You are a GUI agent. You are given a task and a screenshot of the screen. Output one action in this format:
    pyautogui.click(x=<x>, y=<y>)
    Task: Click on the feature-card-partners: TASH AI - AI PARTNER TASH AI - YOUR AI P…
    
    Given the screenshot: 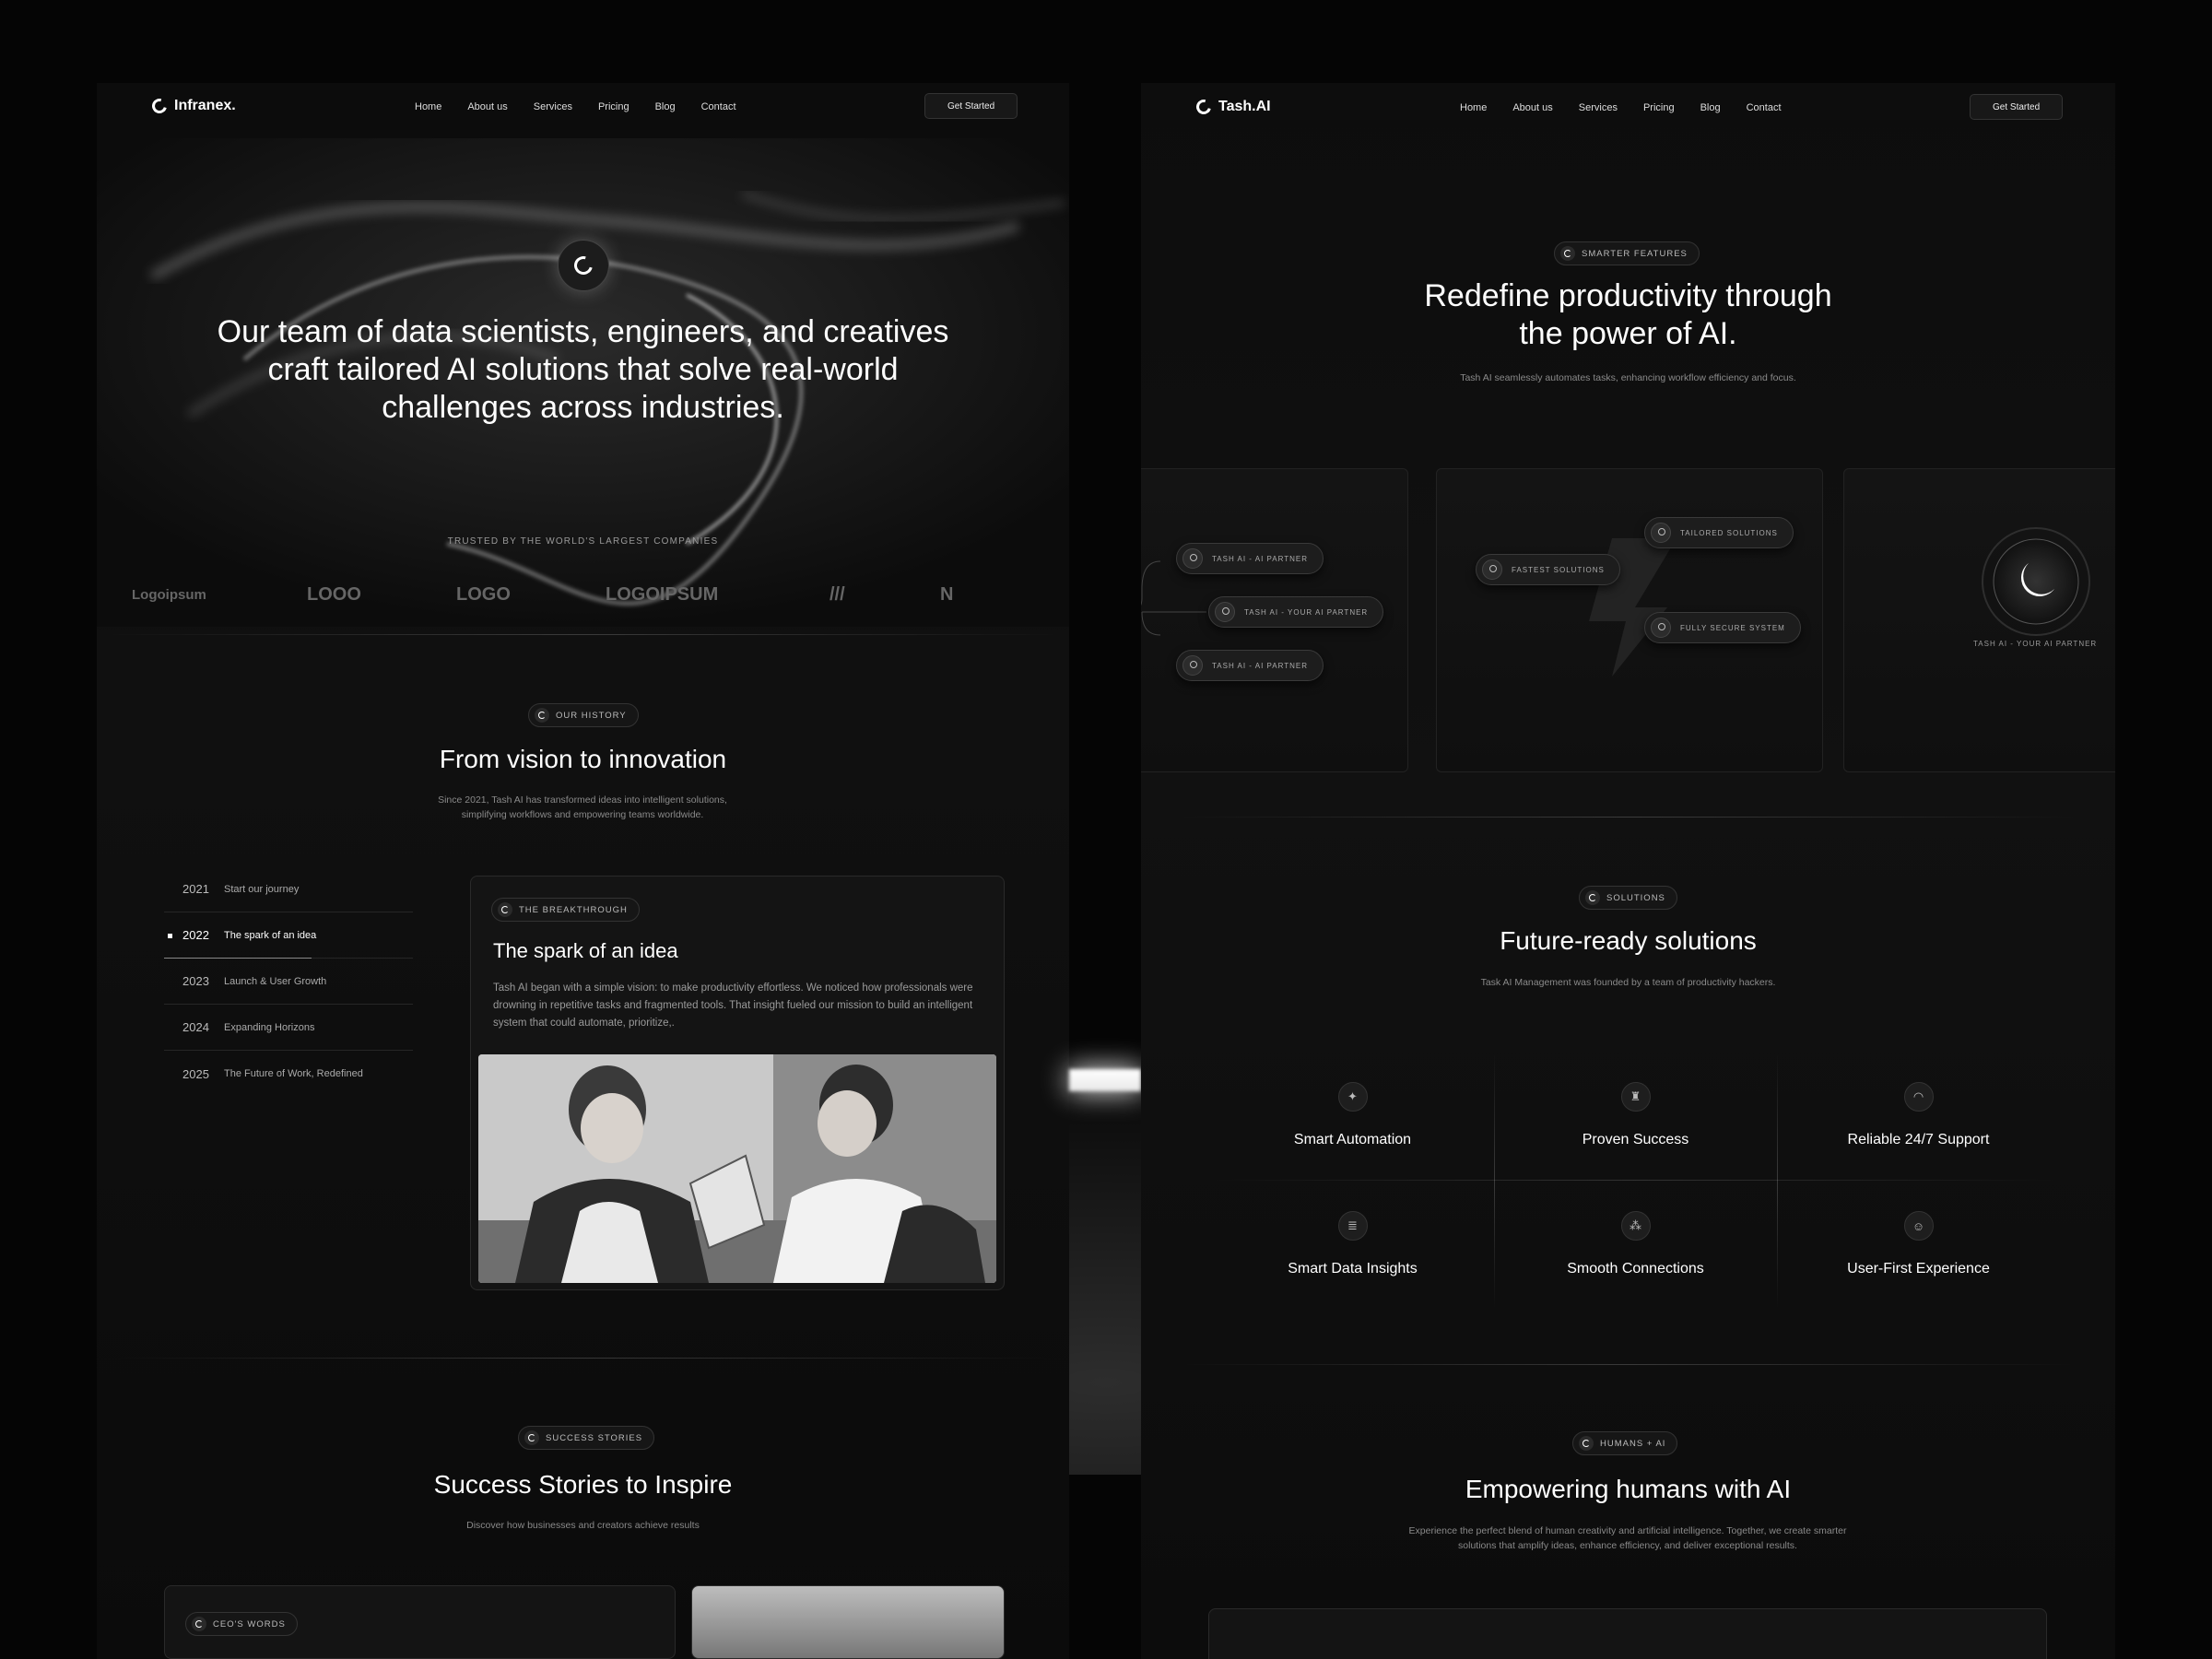 What is the action you would take?
    pyautogui.click(x=1274, y=620)
    